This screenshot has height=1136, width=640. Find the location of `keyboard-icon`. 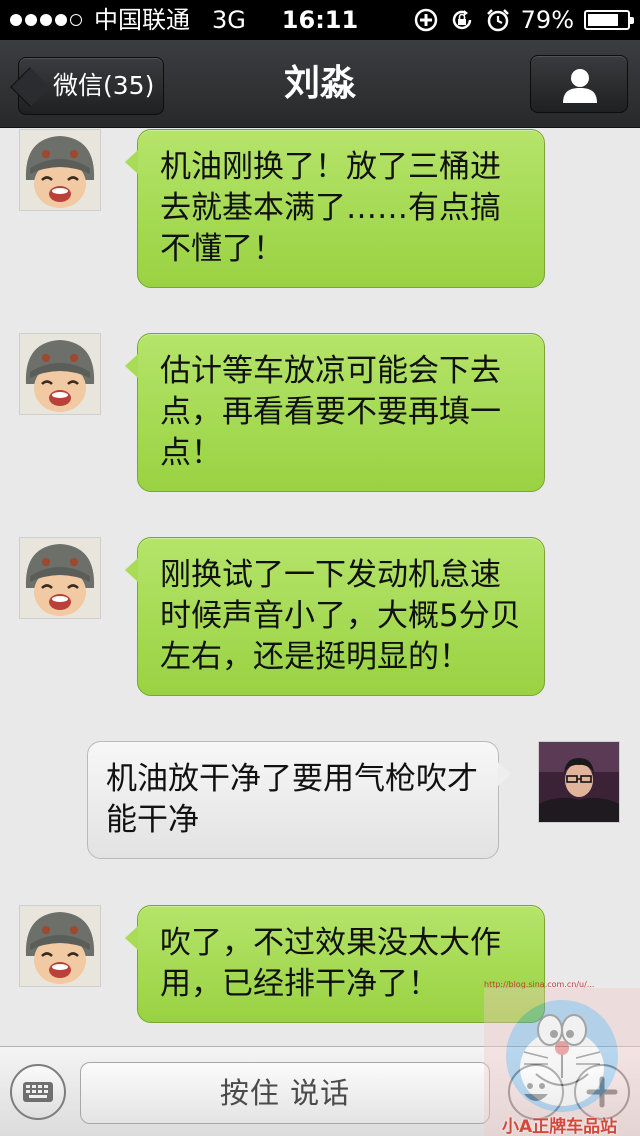

keyboard-icon is located at coordinates (38, 1092).